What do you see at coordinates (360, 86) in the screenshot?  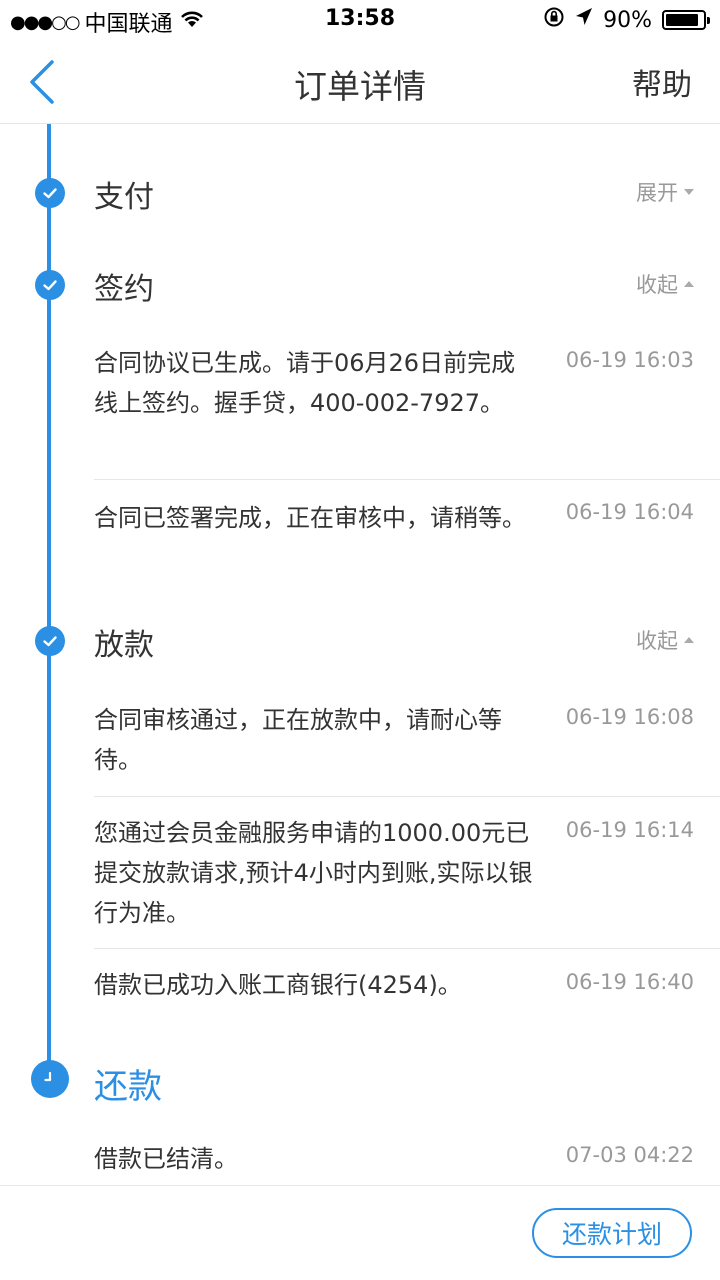 I see `page-title: 订单详情` at bounding box center [360, 86].